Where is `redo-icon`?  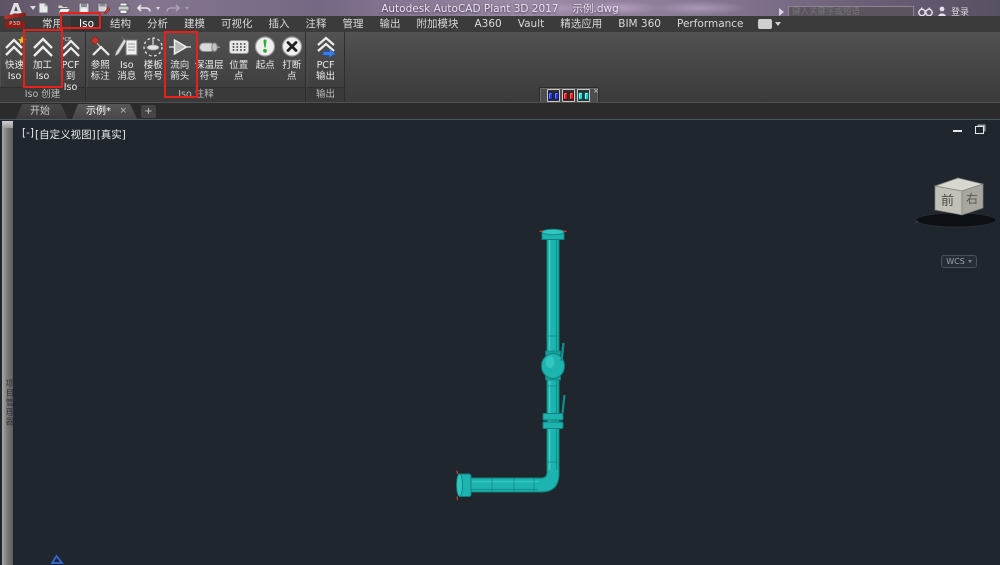
redo-icon is located at coordinates (172, 8).